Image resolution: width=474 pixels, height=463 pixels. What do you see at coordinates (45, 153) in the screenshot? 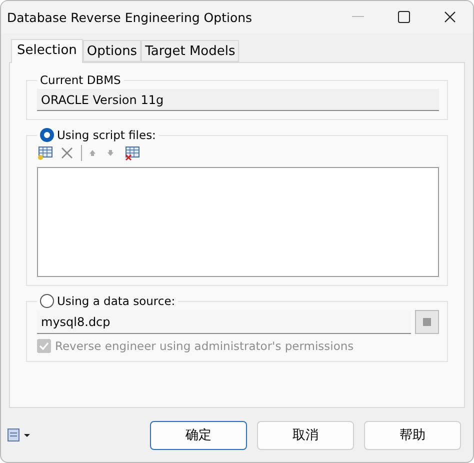
I see `add-table-icon` at bounding box center [45, 153].